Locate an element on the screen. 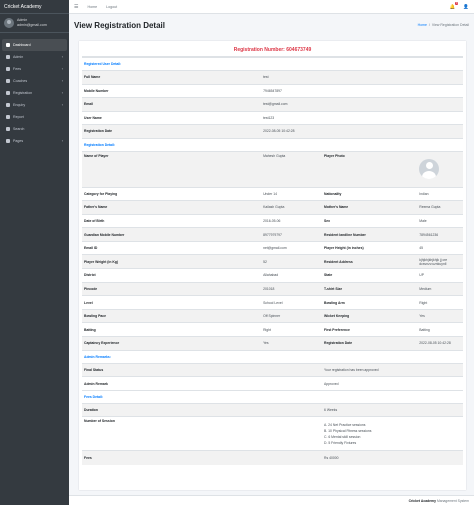 The image size is (474, 505). row-label: Player Photo is located at coordinates (370, 168).